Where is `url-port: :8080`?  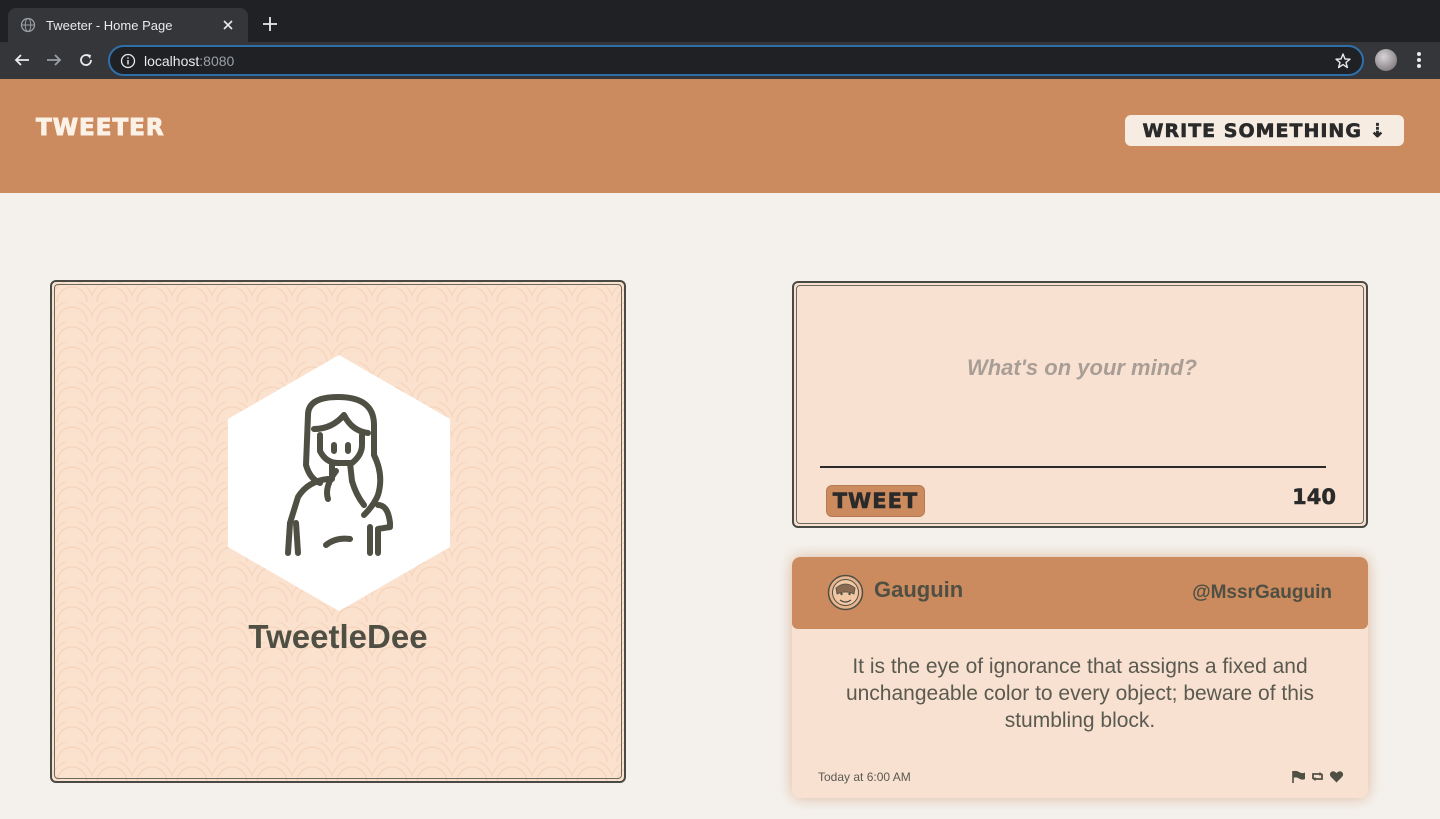 url-port: :8080 is located at coordinates (217, 60).